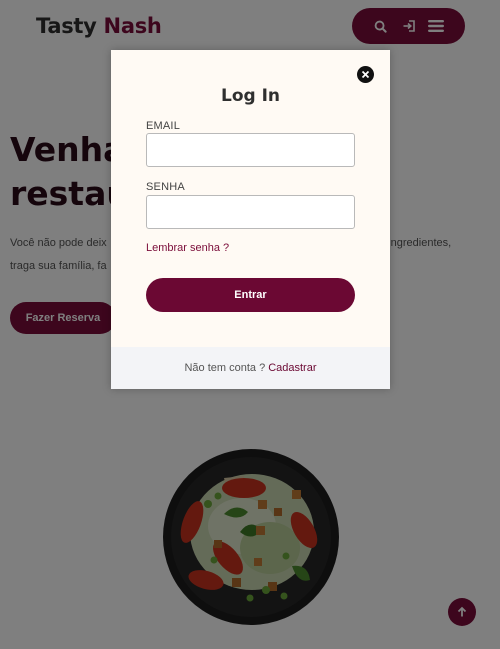 The image size is (500, 649). What do you see at coordinates (163, 126) in the screenshot?
I see `email-label: EMAIL` at bounding box center [163, 126].